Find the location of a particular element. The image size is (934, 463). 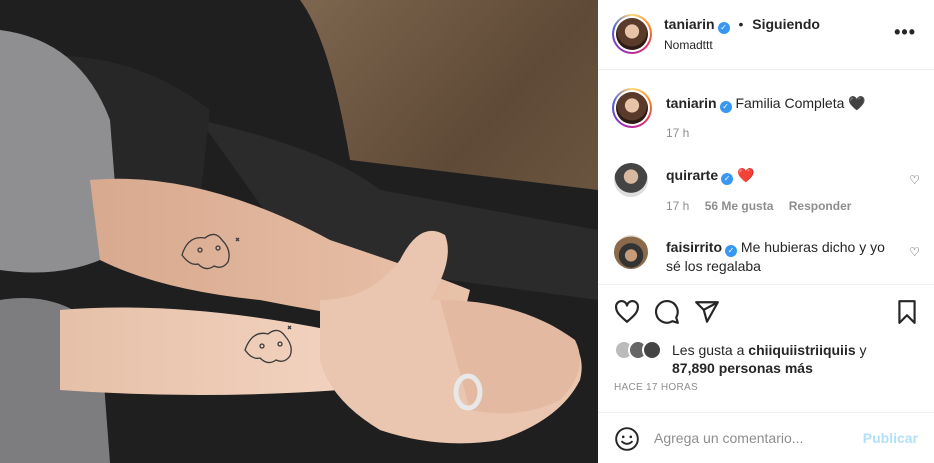

author-avatar is located at coordinates (632, 34).